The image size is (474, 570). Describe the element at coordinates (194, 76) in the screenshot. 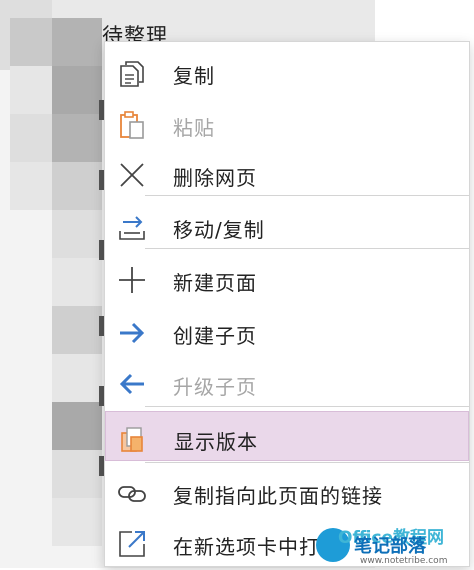

I see `menu-item-label: 复制` at that location.